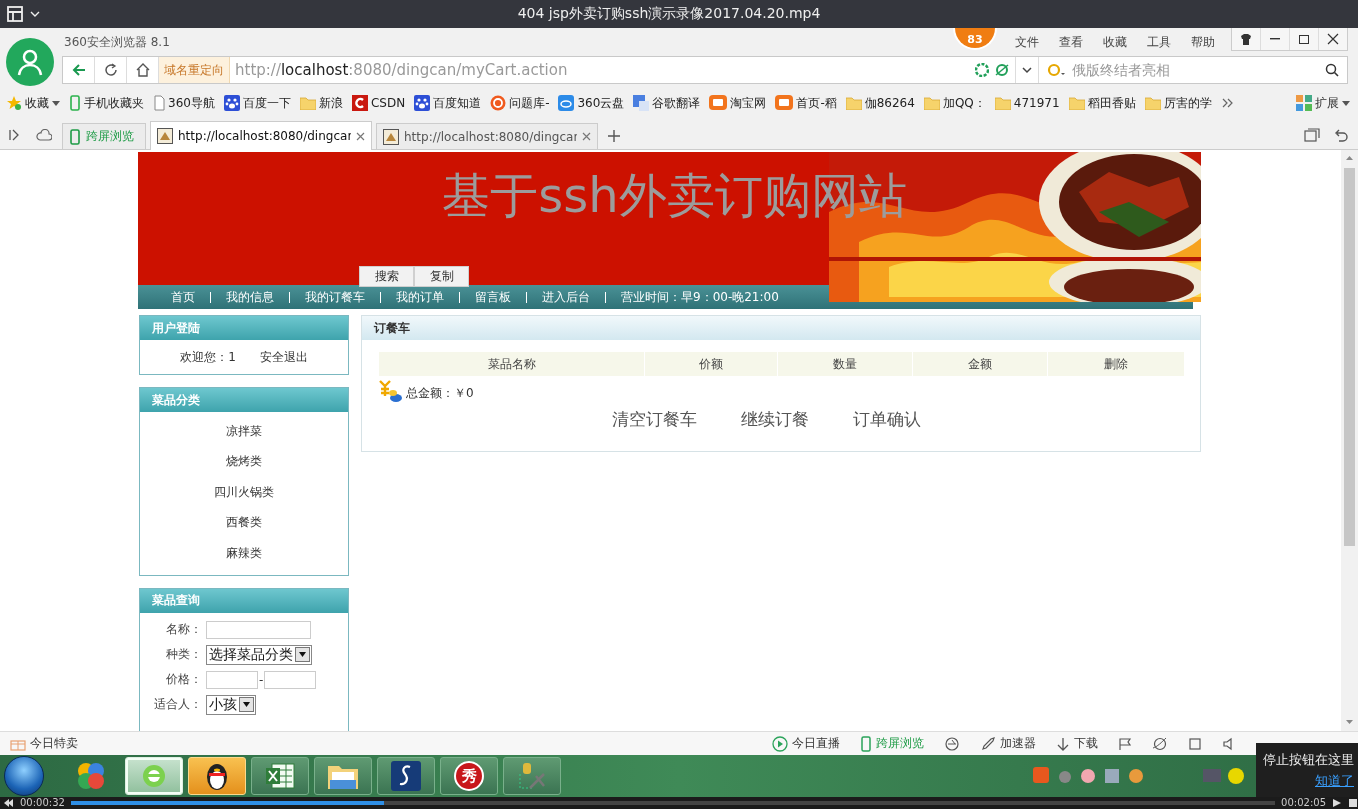 This screenshot has width=1358, height=809. Describe the element at coordinates (110, 70) in the screenshot. I see `refresh-icon` at that location.